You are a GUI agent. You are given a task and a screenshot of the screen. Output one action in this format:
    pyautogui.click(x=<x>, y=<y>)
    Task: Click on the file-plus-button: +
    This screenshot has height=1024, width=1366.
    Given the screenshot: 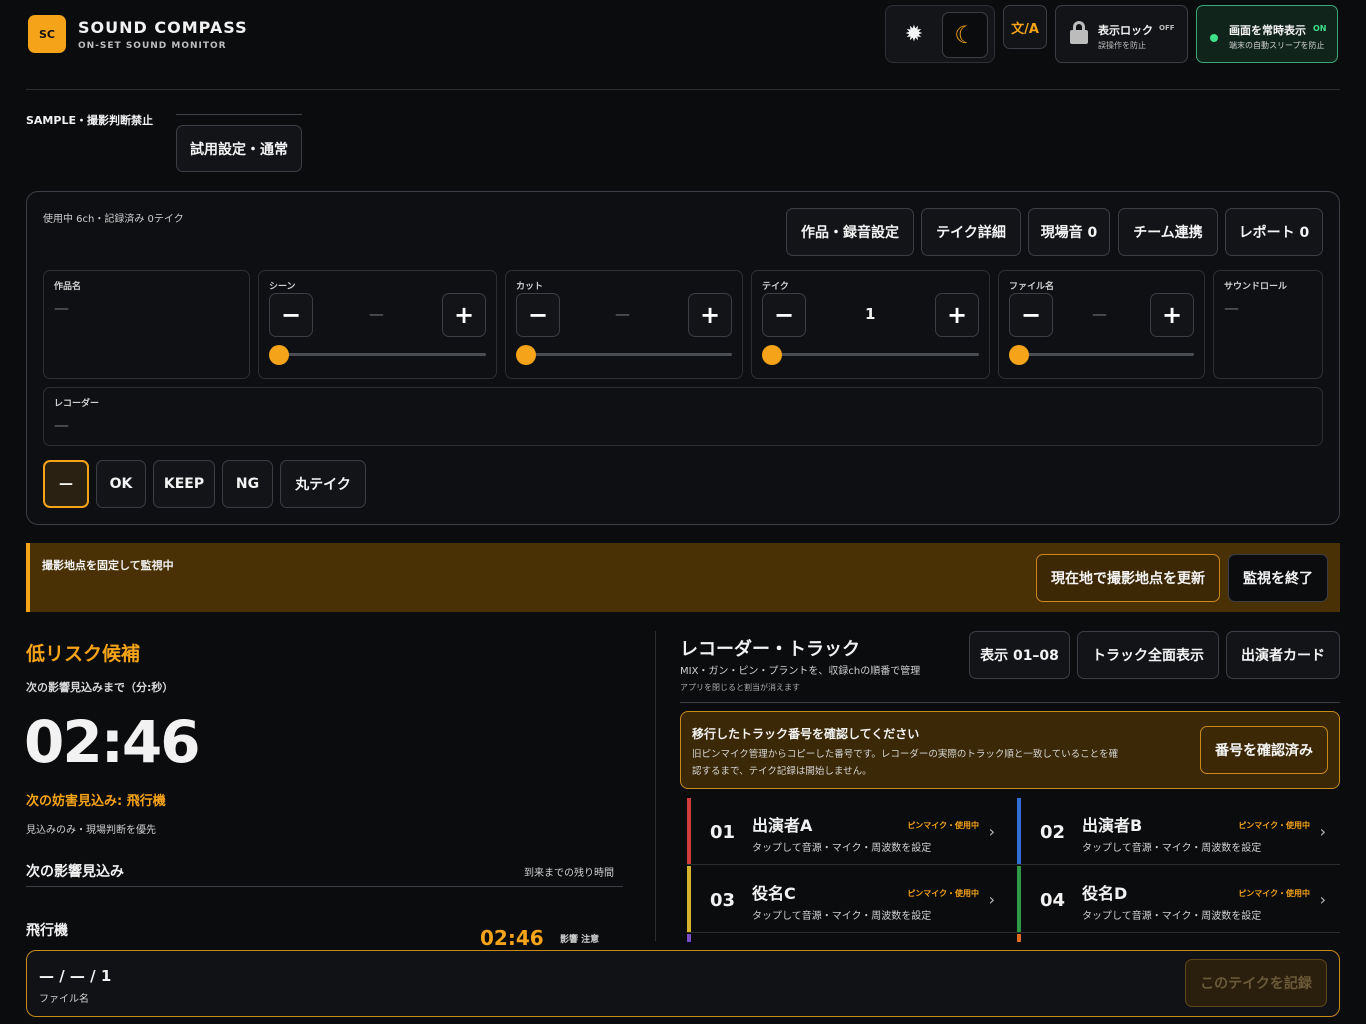 What is the action you would take?
    pyautogui.click(x=1172, y=315)
    